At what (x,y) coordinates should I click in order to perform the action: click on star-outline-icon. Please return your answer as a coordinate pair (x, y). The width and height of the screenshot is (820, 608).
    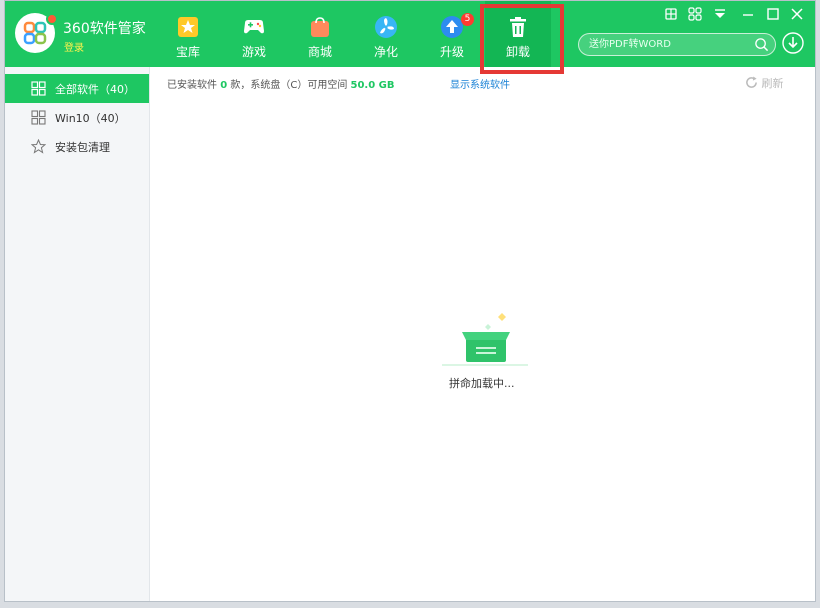
    Looking at the image, I should click on (38, 146).